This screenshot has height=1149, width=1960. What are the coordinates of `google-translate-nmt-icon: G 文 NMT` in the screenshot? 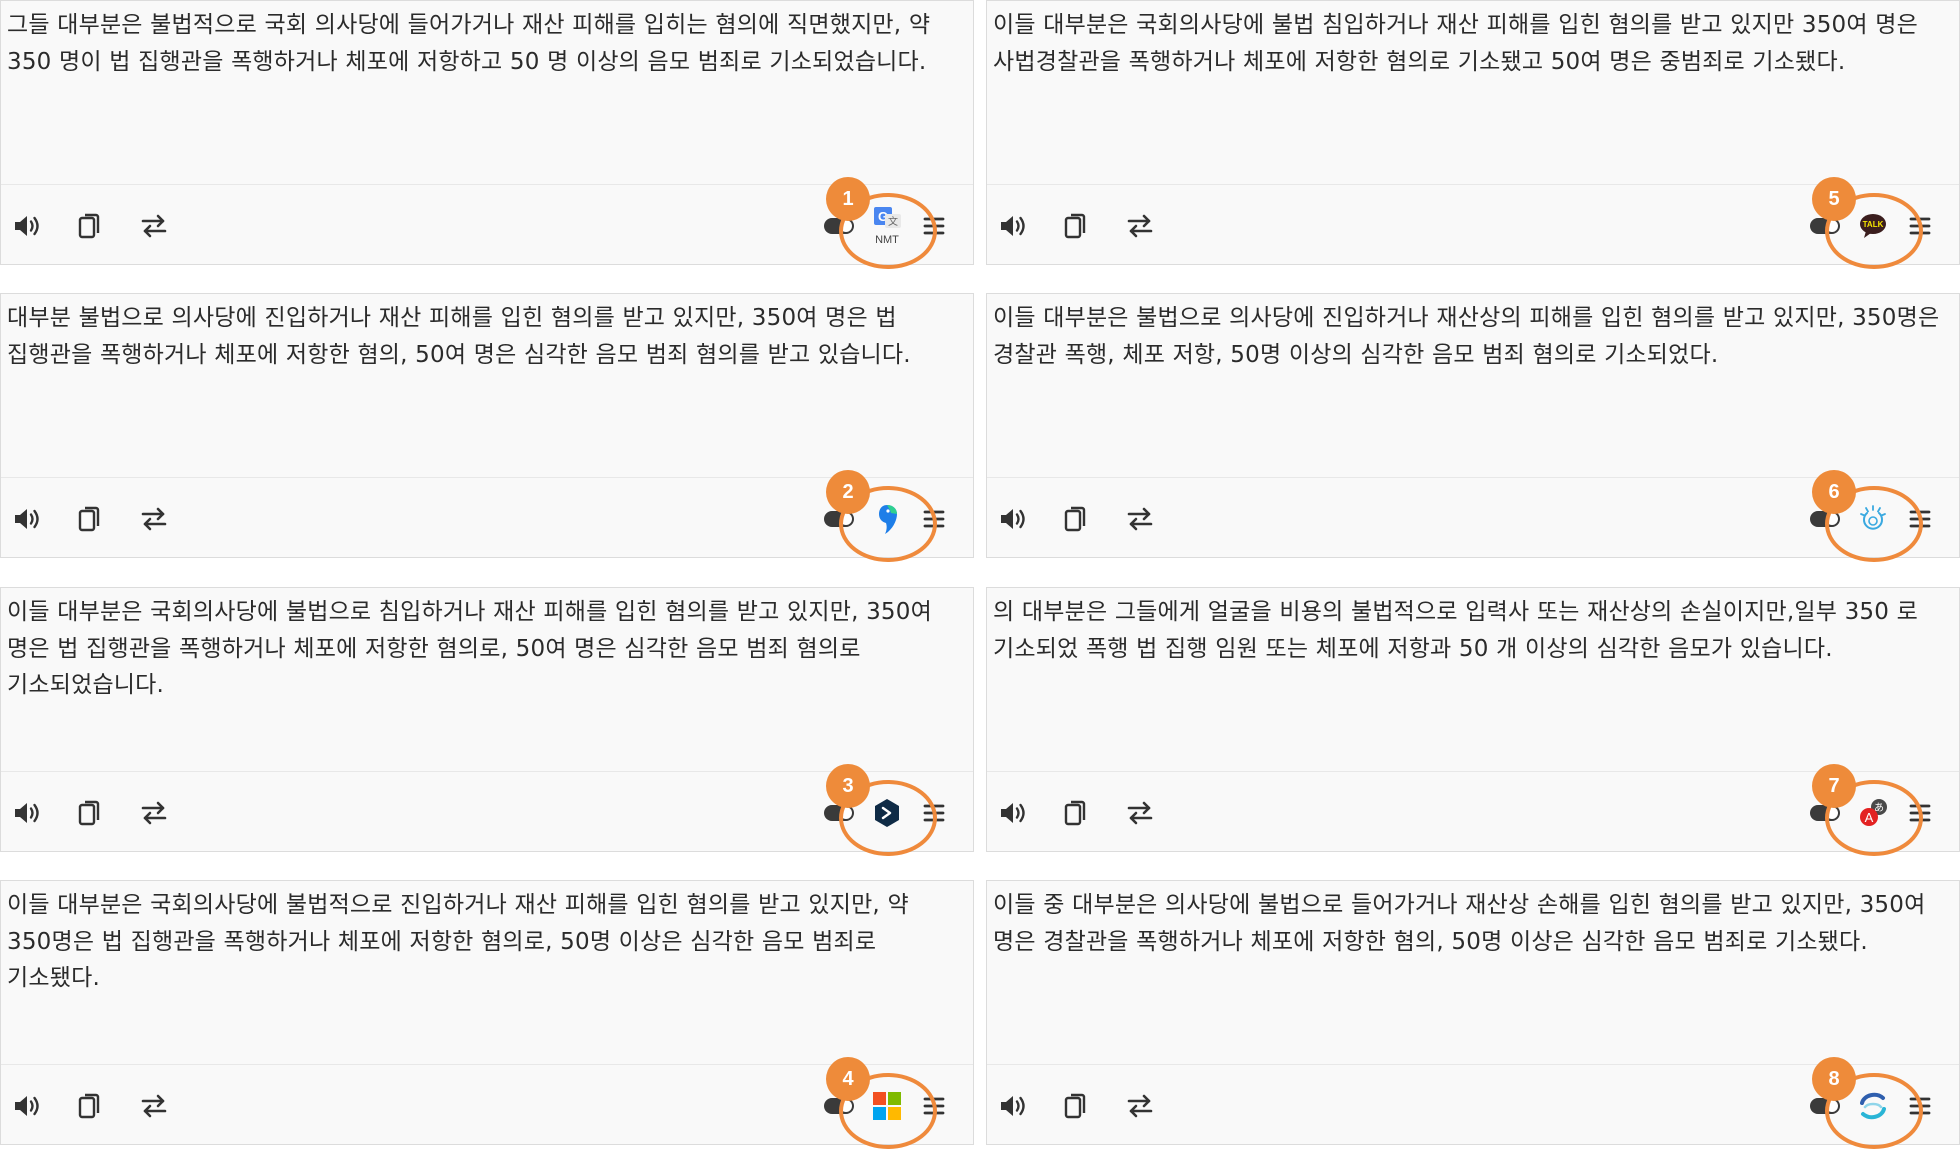 It's located at (887, 226).